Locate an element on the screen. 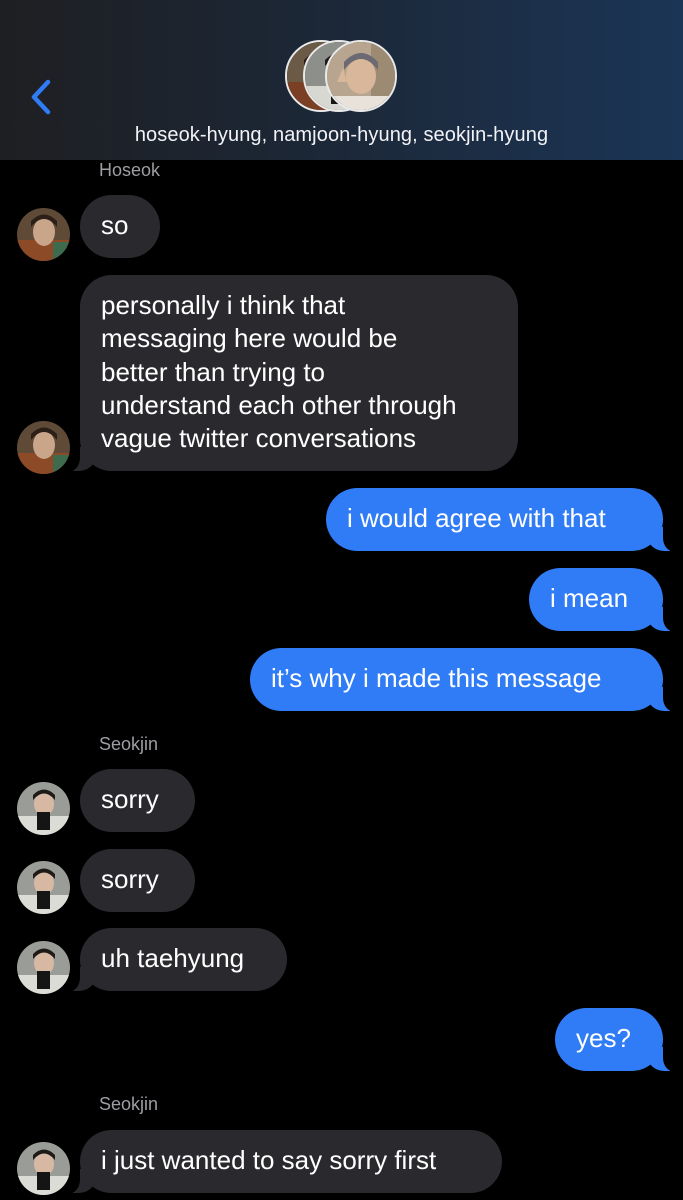  back-button is located at coordinates (42, 97).